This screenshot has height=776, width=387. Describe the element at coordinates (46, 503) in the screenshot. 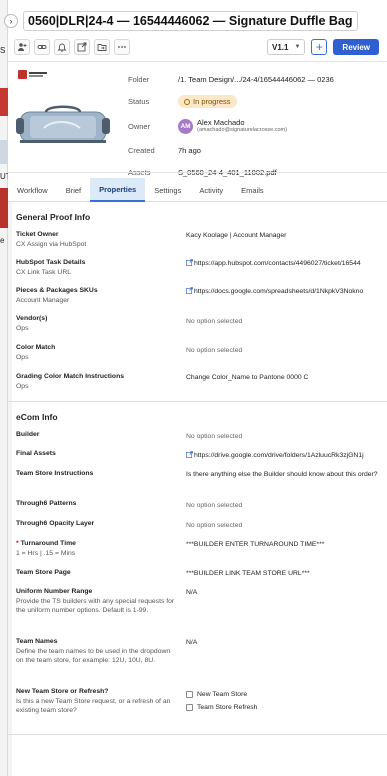

I see `field-label: Through6 Patterns` at that location.